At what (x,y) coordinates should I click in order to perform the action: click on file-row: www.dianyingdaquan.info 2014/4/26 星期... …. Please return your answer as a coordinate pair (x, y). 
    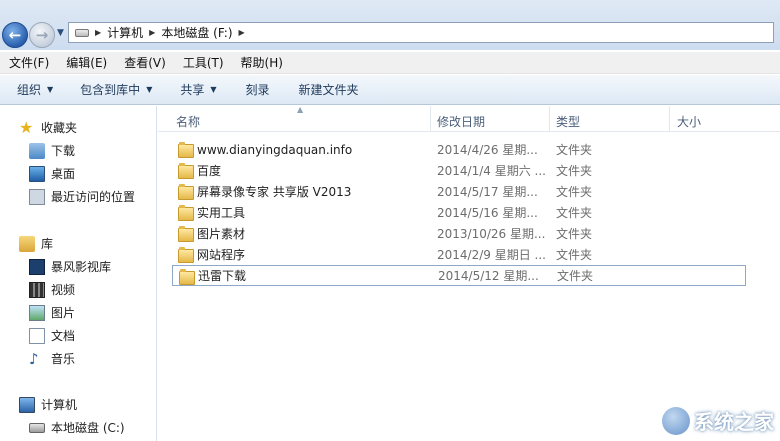
    Looking at the image, I should click on (459, 149).